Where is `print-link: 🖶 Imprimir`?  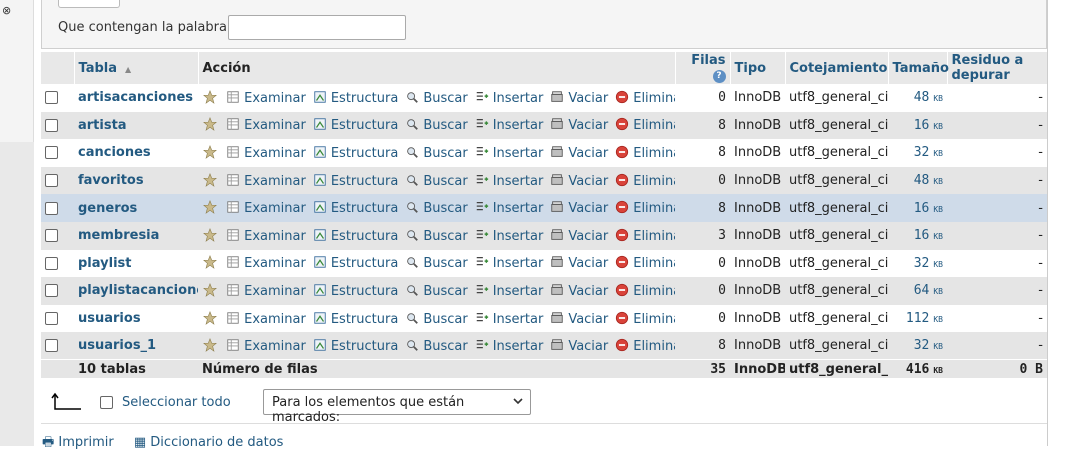
print-link: 🖶 Imprimir is located at coordinates (82, 442).